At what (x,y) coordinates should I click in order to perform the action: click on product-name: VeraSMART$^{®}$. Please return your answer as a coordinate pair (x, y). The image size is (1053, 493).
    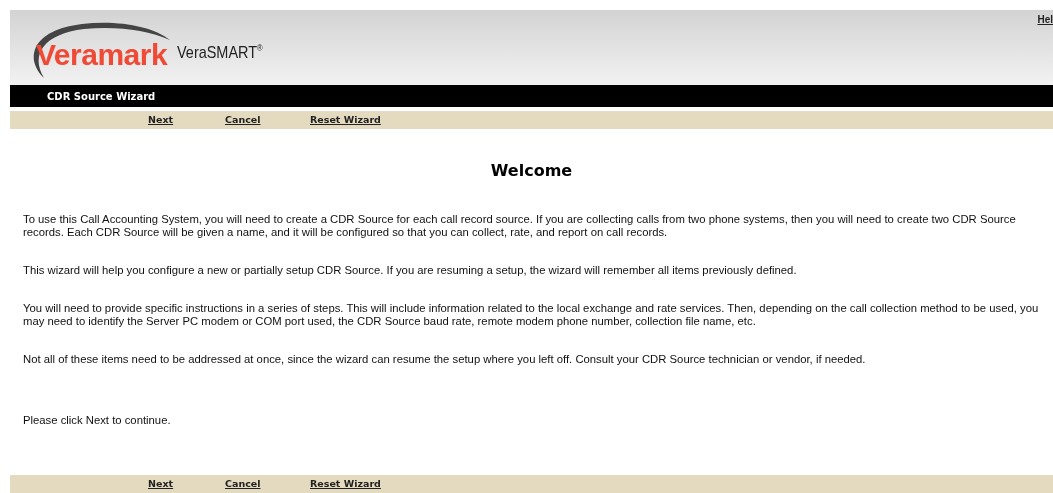
    Looking at the image, I should click on (220, 52).